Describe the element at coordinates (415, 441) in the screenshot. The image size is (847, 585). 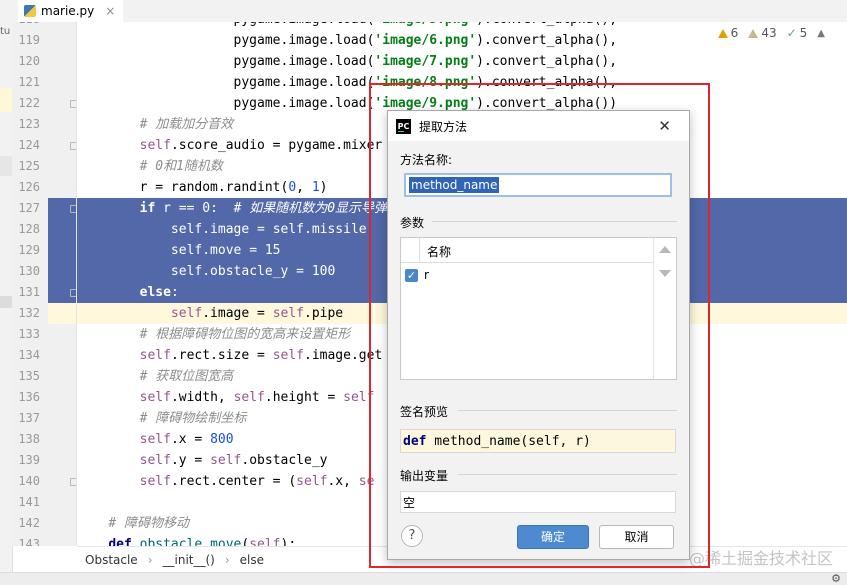
I see `signature-keyword: def` at that location.